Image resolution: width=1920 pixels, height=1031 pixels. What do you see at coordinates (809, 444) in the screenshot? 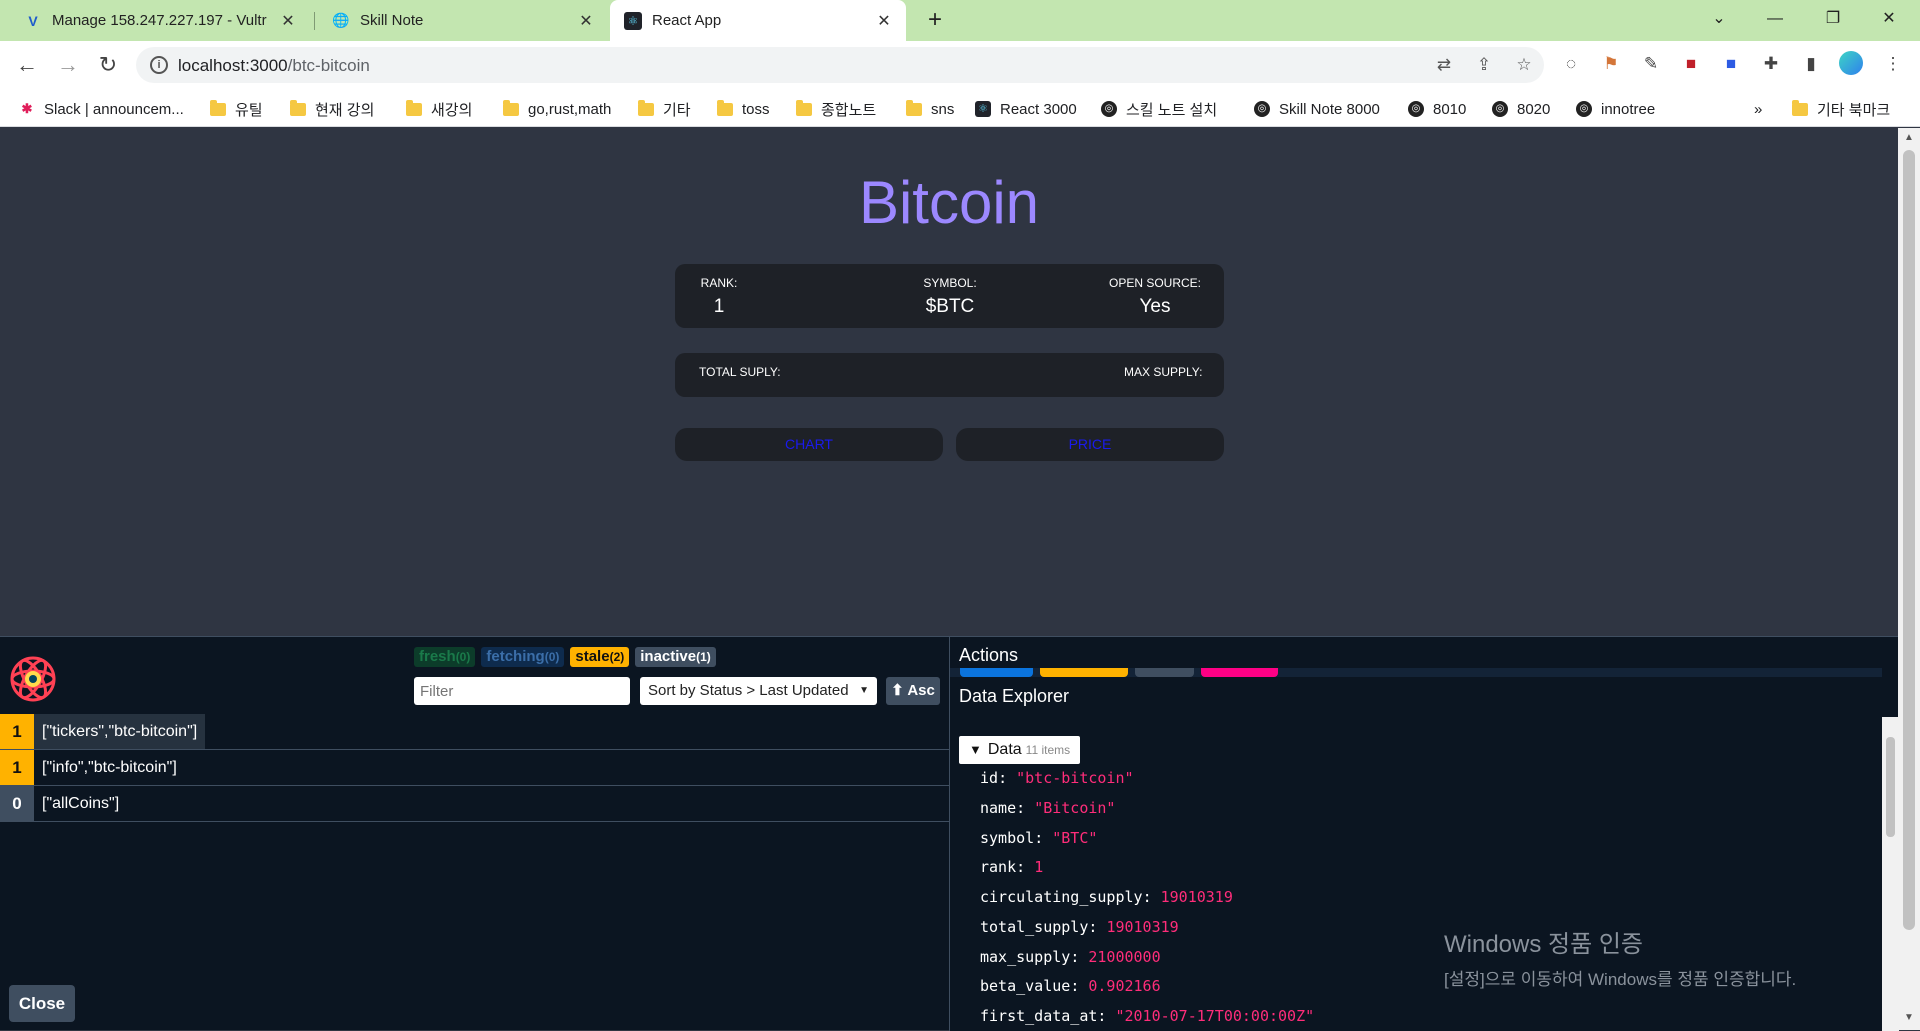
I see `tab-chart: CHART` at bounding box center [809, 444].